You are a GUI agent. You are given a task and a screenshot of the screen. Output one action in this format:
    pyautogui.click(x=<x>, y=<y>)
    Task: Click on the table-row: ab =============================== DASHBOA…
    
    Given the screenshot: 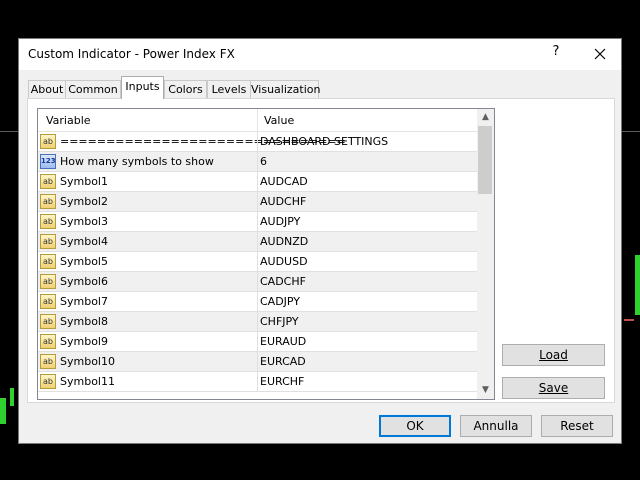 What is the action you would take?
    pyautogui.click(x=257, y=142)
    